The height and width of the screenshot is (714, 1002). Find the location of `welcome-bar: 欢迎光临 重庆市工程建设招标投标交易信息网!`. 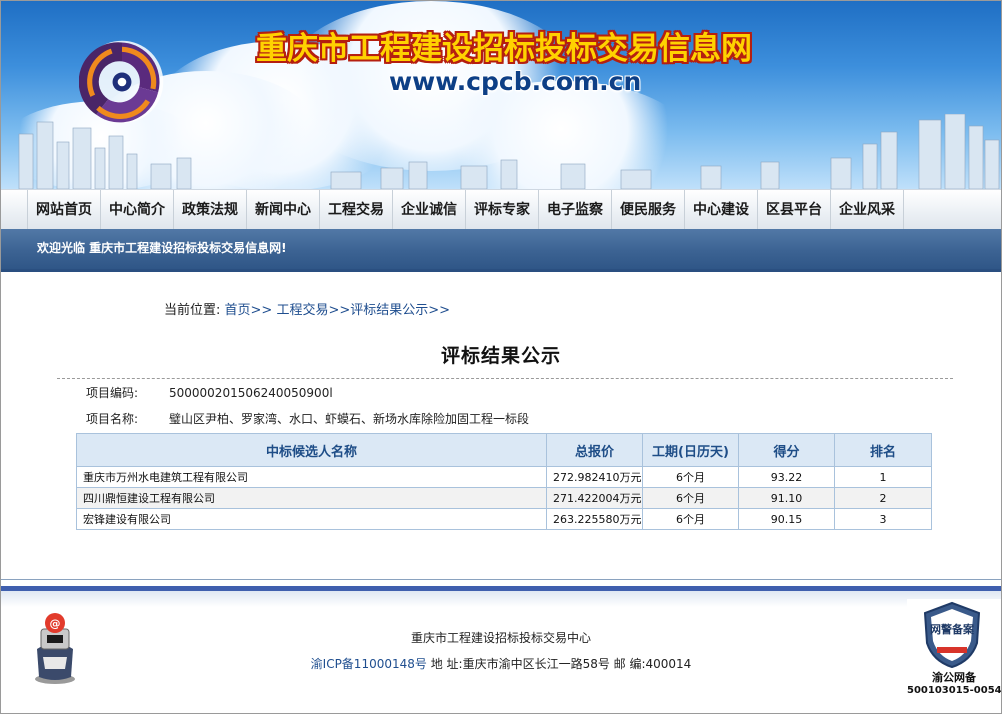

welcome-bar: 欢迎光临 重庆市工程建设招标投标交易信息网! is located at coordinates (501, 249).